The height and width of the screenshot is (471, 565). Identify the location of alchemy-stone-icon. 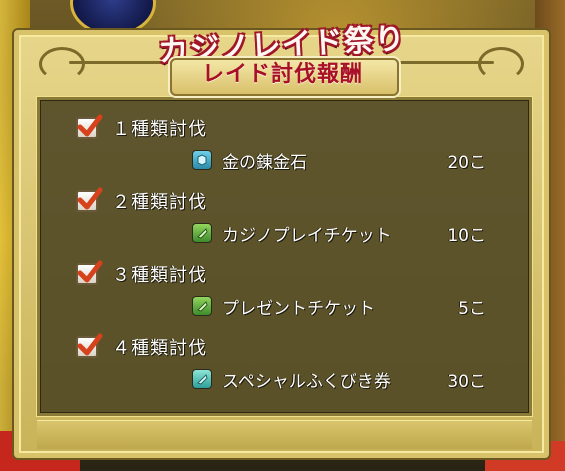
(202, 160).